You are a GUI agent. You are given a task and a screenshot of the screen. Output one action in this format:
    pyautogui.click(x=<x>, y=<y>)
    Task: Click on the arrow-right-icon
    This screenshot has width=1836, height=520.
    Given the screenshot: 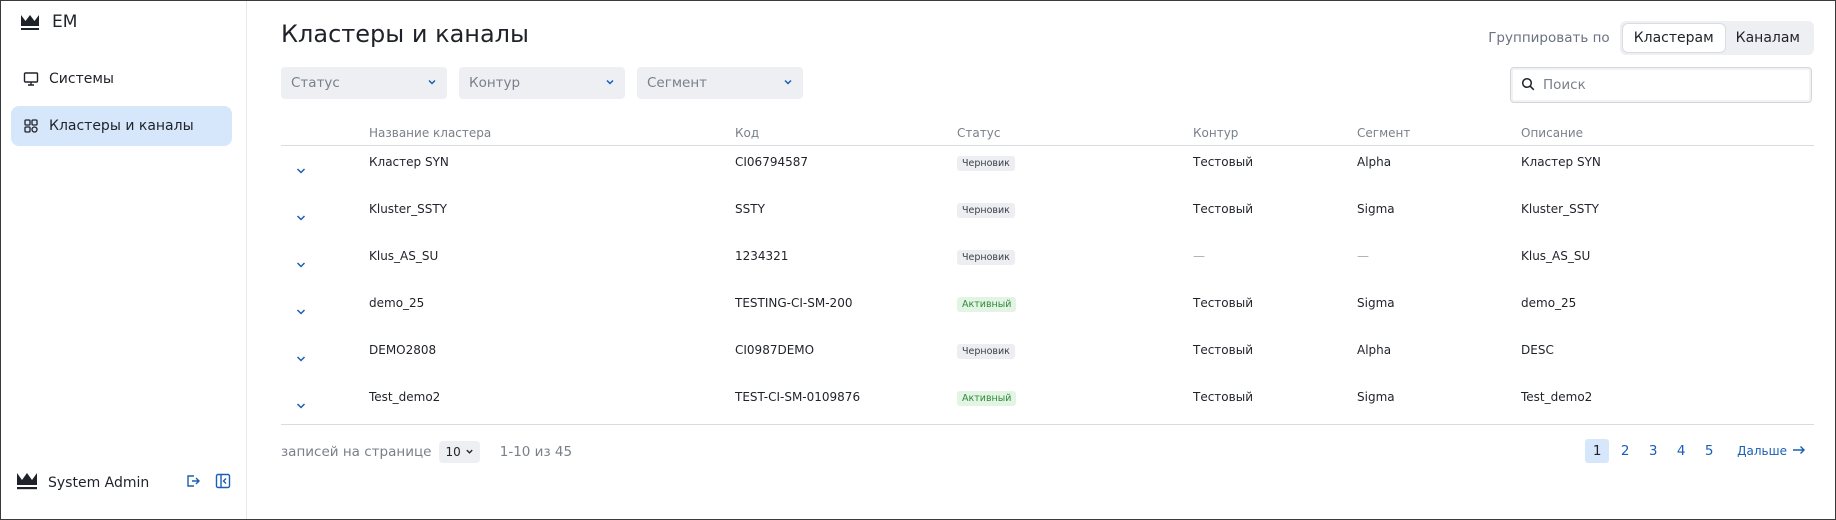 What is the action you would take?
    pyautogui.click(x=1799, y=451)
    